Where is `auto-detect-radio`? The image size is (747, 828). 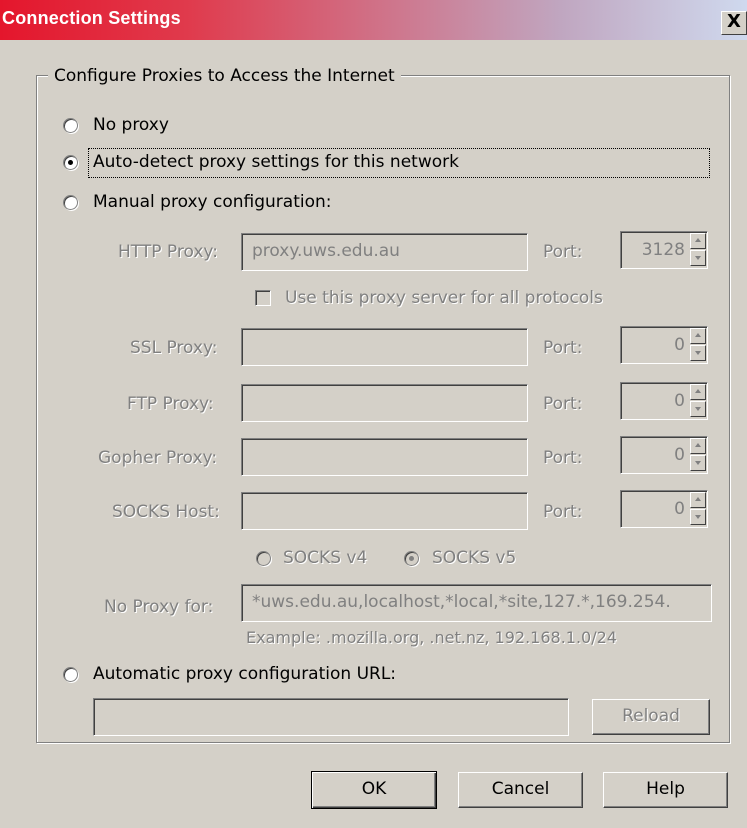
auto-detect-radio is located at coordinates (70, 162).